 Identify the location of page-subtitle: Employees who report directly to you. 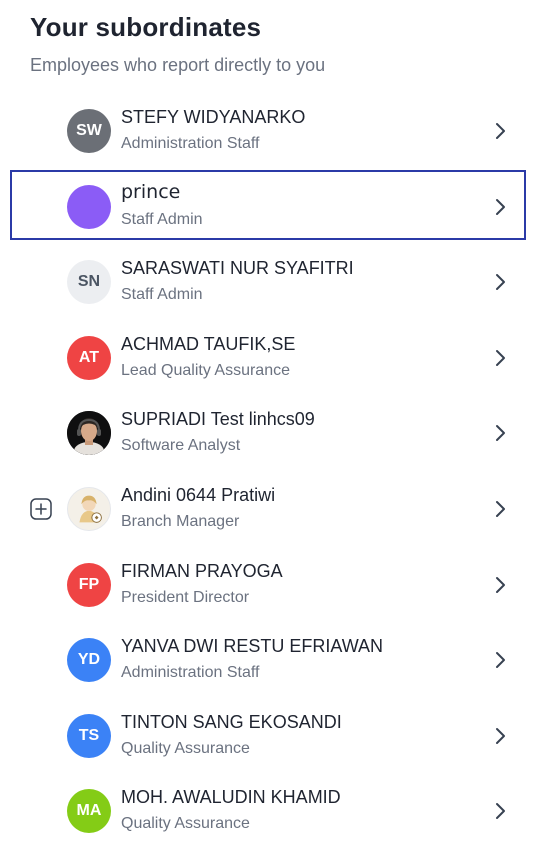
(178, 65).